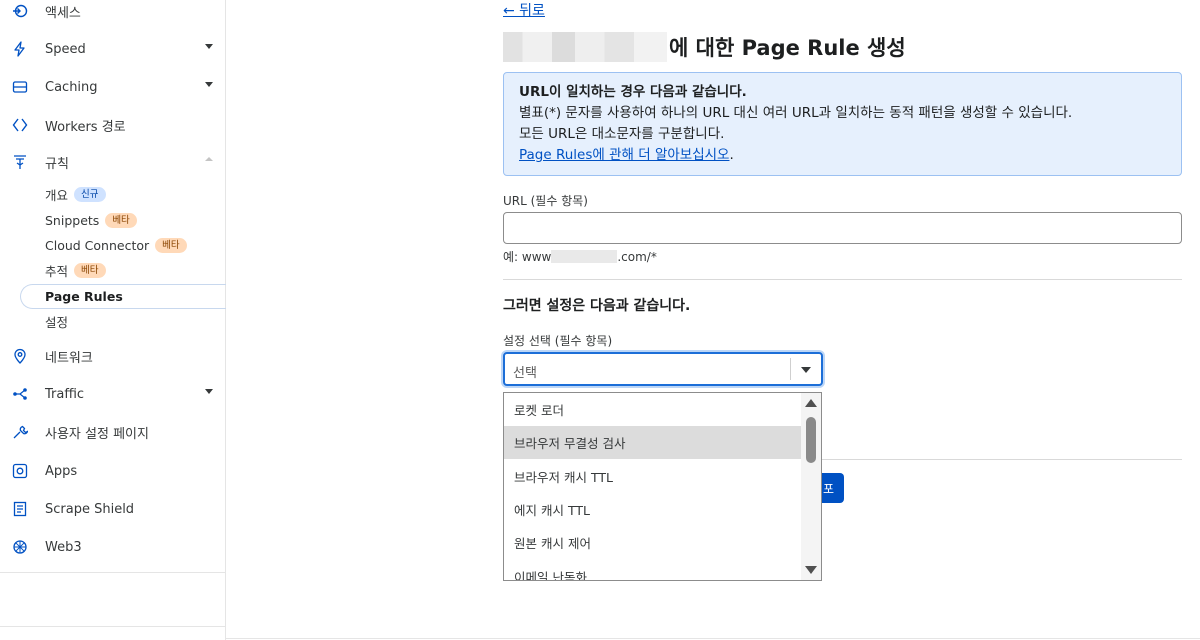 Image resolution: width=1200 pixels, height=640 pixels. I want to click on sidebar-item-access: 액세스, so click(112, 15).